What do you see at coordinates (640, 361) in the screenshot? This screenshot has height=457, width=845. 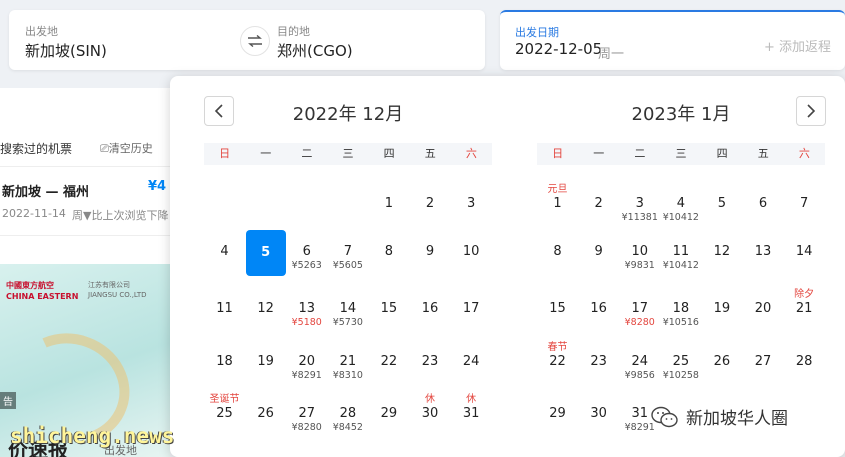 I see `day-number: 24` at bounding box center [640, 361].